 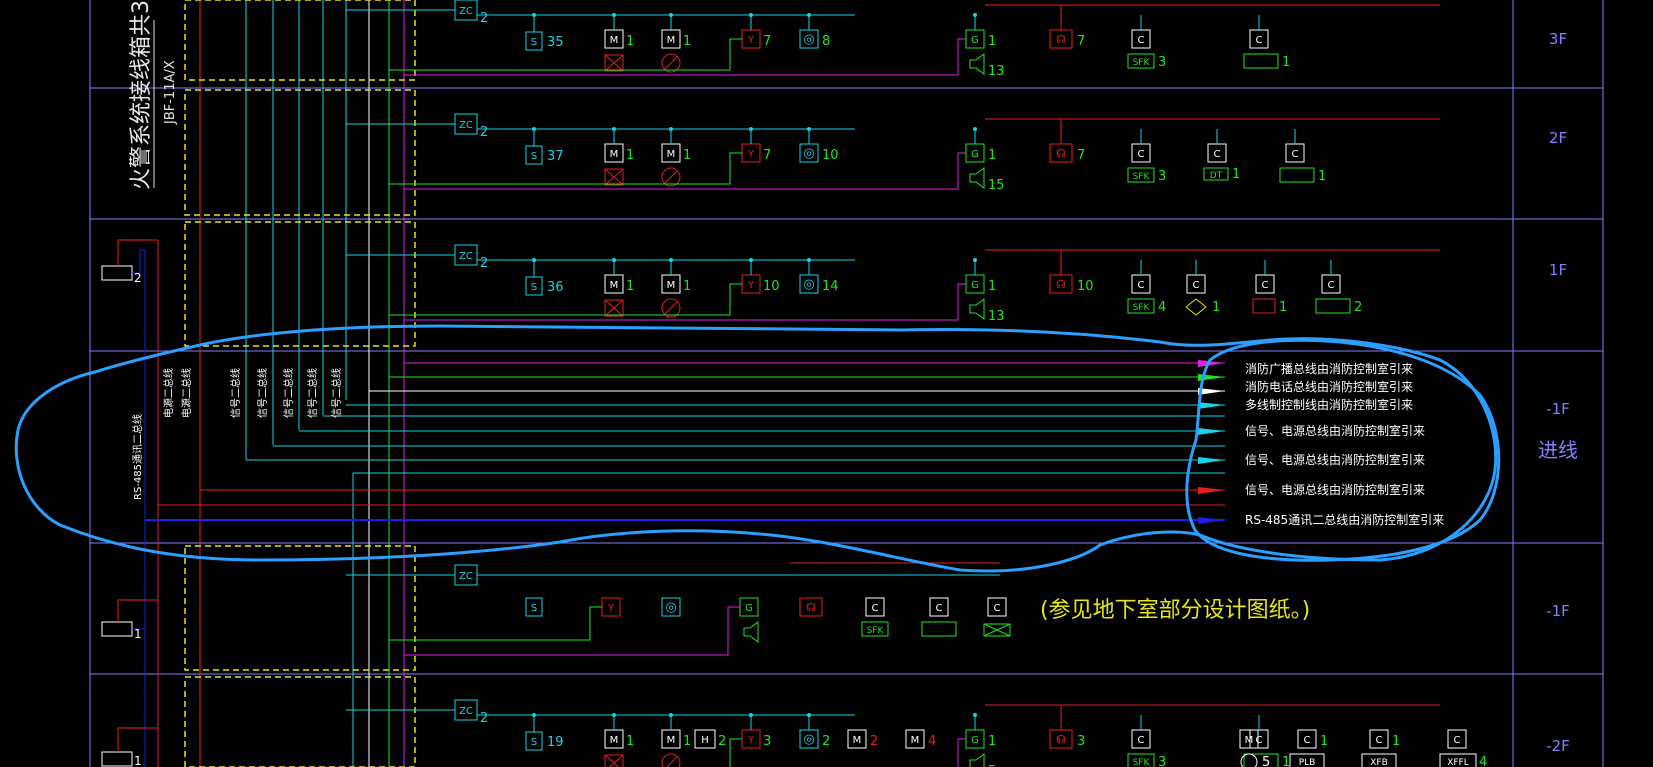 What do you see at coordinates (614, 154) in the screenshot?
I see `m-module-1-label: M` at bounding box center [614, 154].